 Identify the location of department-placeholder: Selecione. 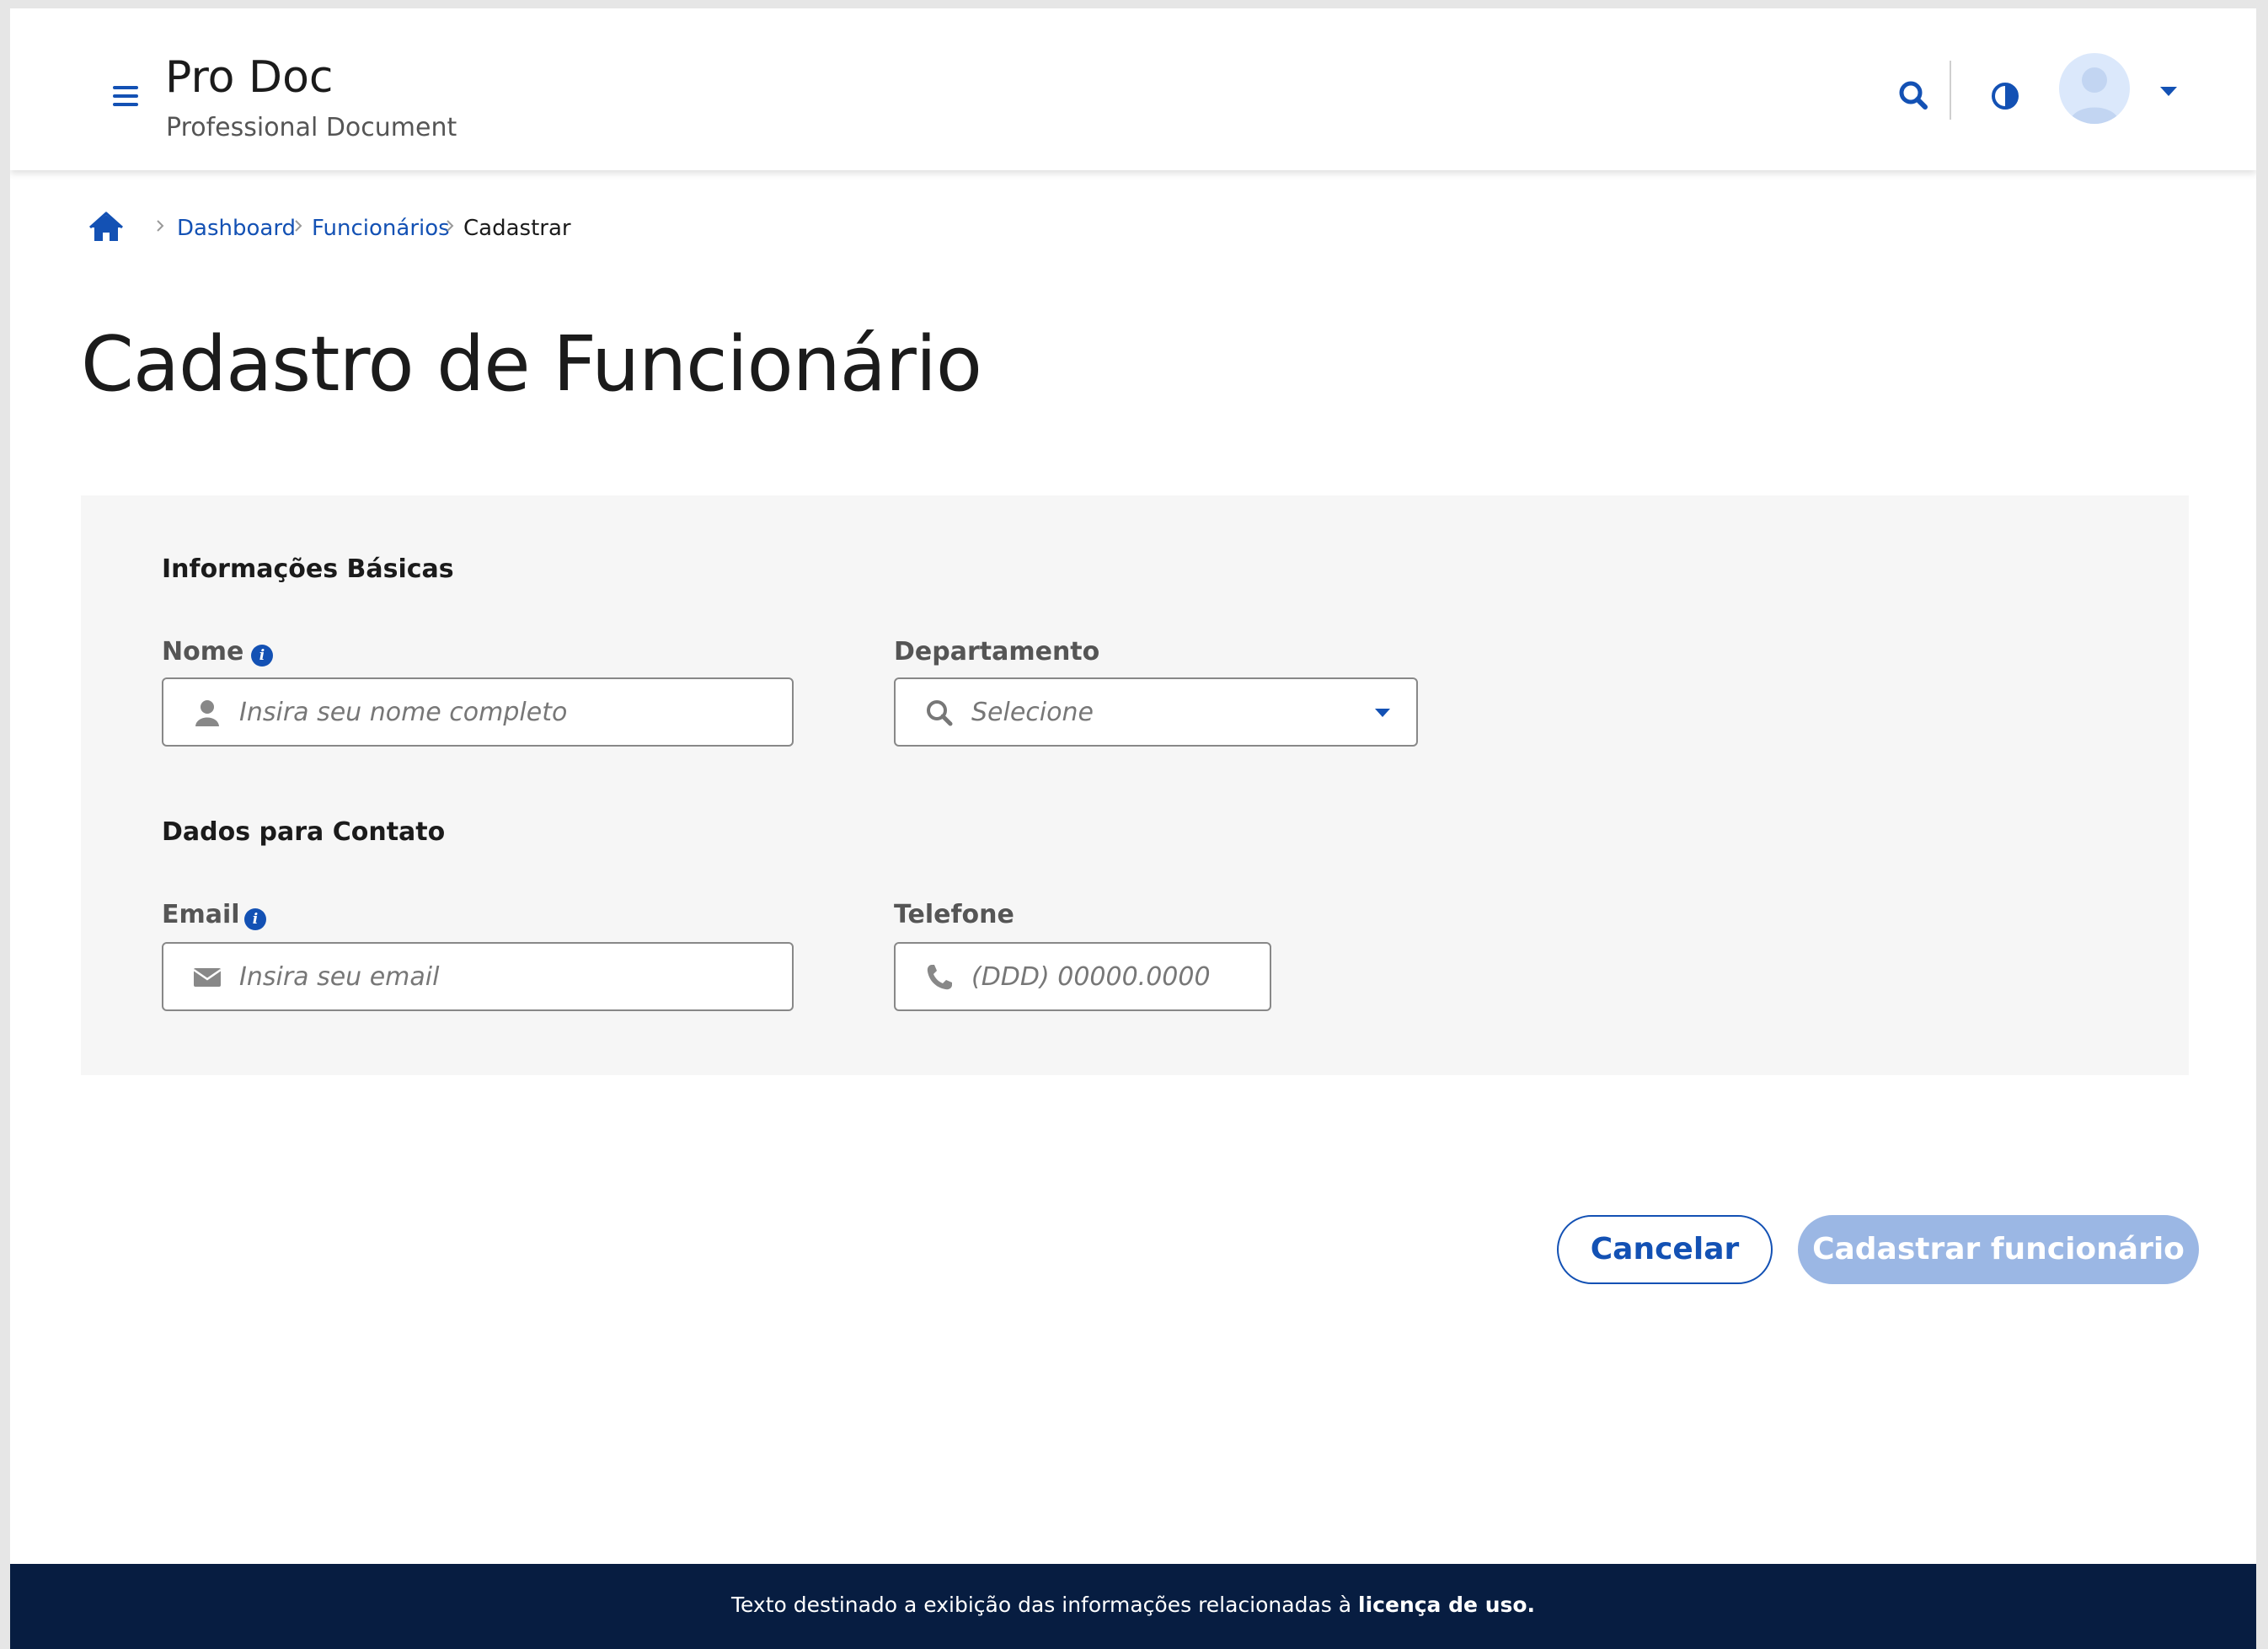
(1032, 712).